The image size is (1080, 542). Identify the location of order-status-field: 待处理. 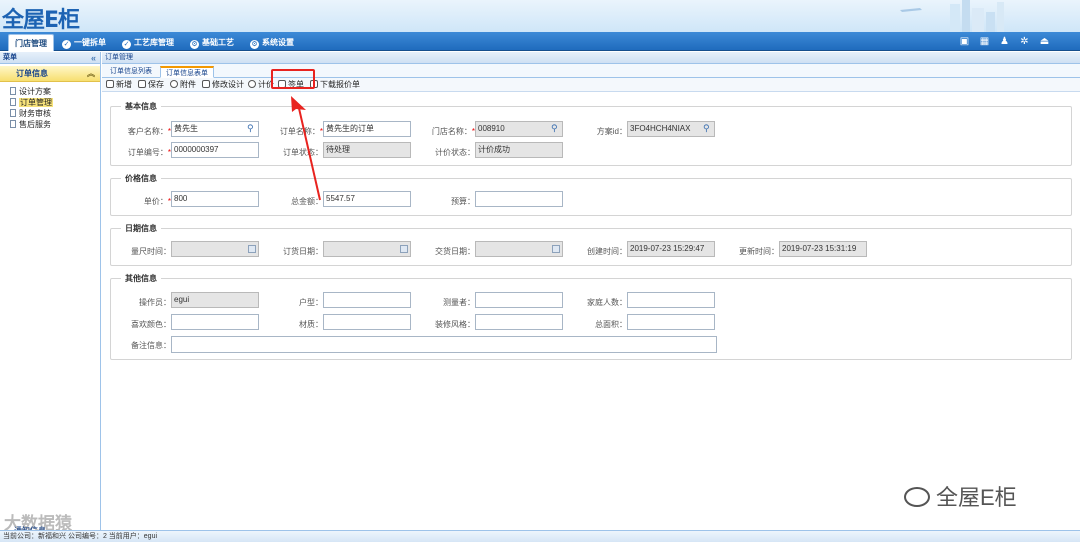
(367, 150).